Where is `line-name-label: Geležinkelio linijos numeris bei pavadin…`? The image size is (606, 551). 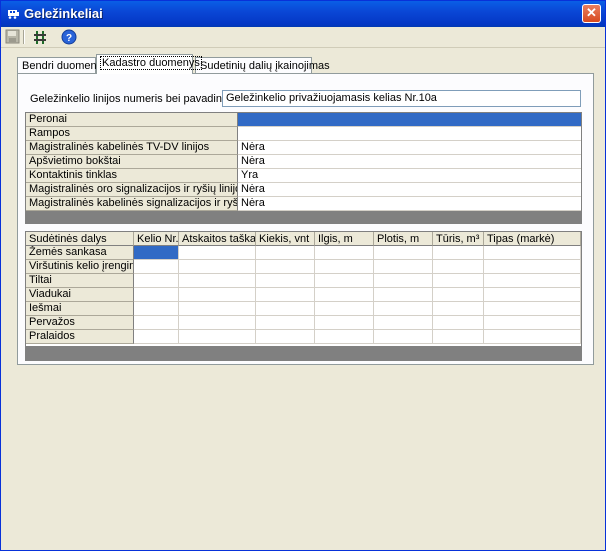 line-name-label: Geležinkelio linijos numeris bei pavadin… is located at coordinates (138, 99).